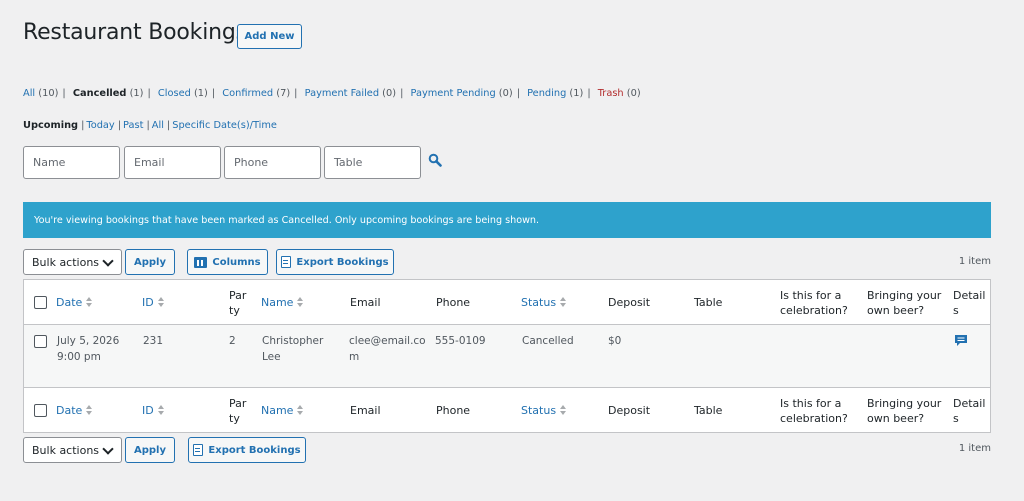 This screenshot has width=1024, height=501. Describe the element at coordinates (247, 93) in the screenshot. I see `status-link-confirmed: Confirmed` at that location.